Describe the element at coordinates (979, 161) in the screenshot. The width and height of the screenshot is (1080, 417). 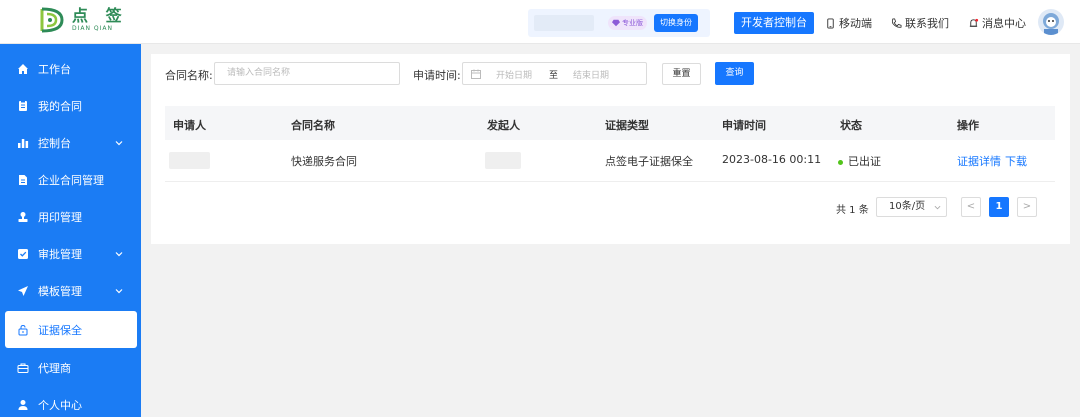
I see `evidence-detail-link: 证据详情` at that location.